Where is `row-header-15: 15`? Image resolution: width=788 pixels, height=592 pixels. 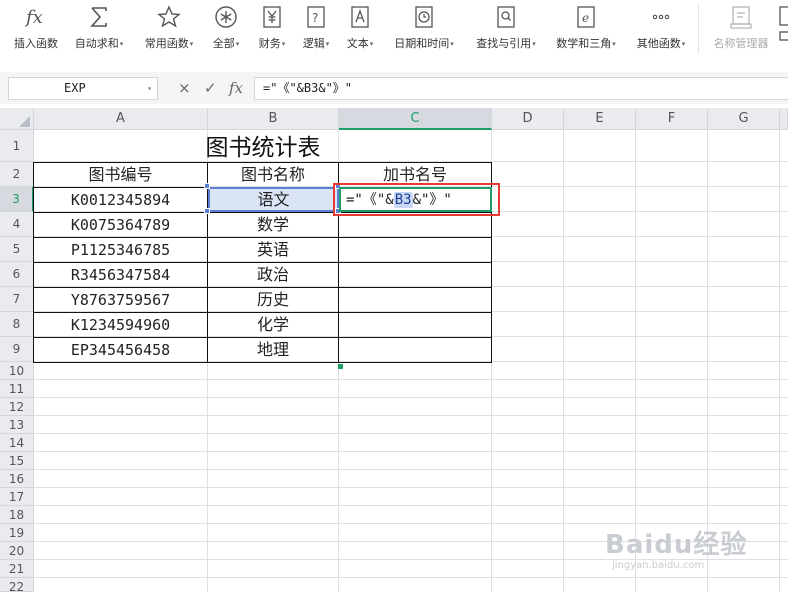 row-header-15: 15 is located at coordinates (17, 461).